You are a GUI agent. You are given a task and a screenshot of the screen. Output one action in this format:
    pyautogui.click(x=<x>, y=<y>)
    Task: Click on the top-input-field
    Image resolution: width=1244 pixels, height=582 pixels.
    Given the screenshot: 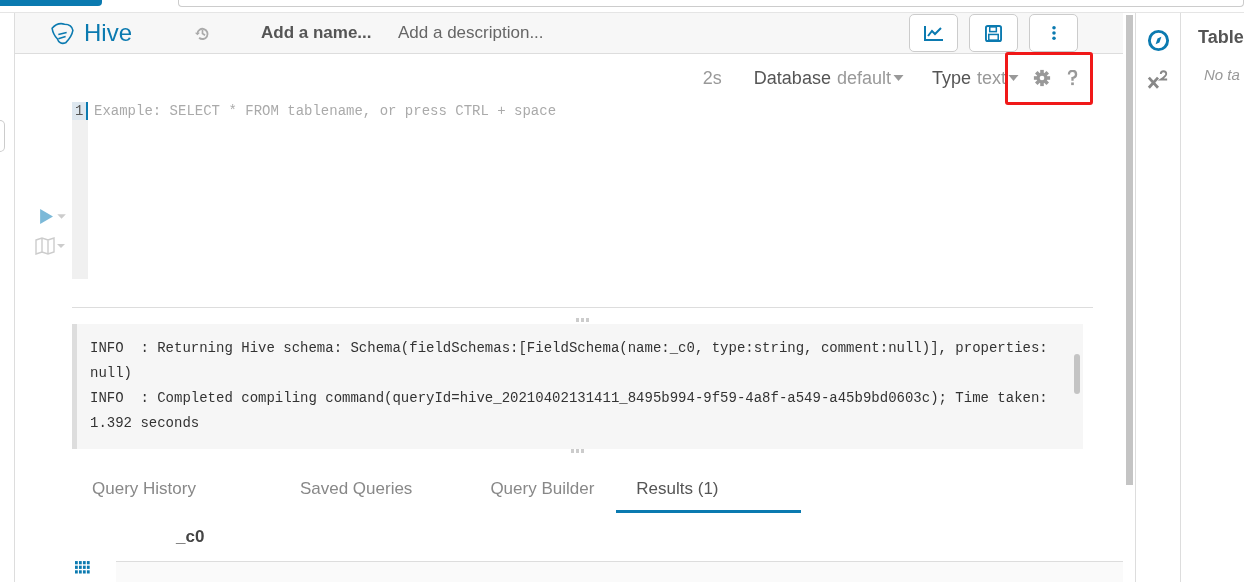 What is the action you would take?
    pyautogui.click(x=711, y=3)
    